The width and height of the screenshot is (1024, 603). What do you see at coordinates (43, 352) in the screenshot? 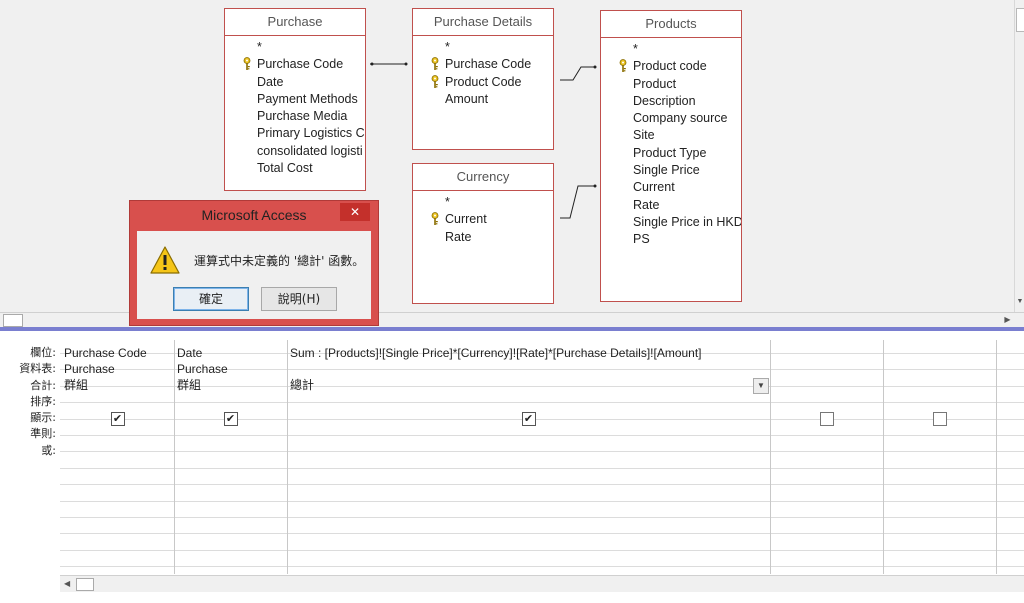
I see `grid-row-label: 欄位:` at bounding box center [43, 352].